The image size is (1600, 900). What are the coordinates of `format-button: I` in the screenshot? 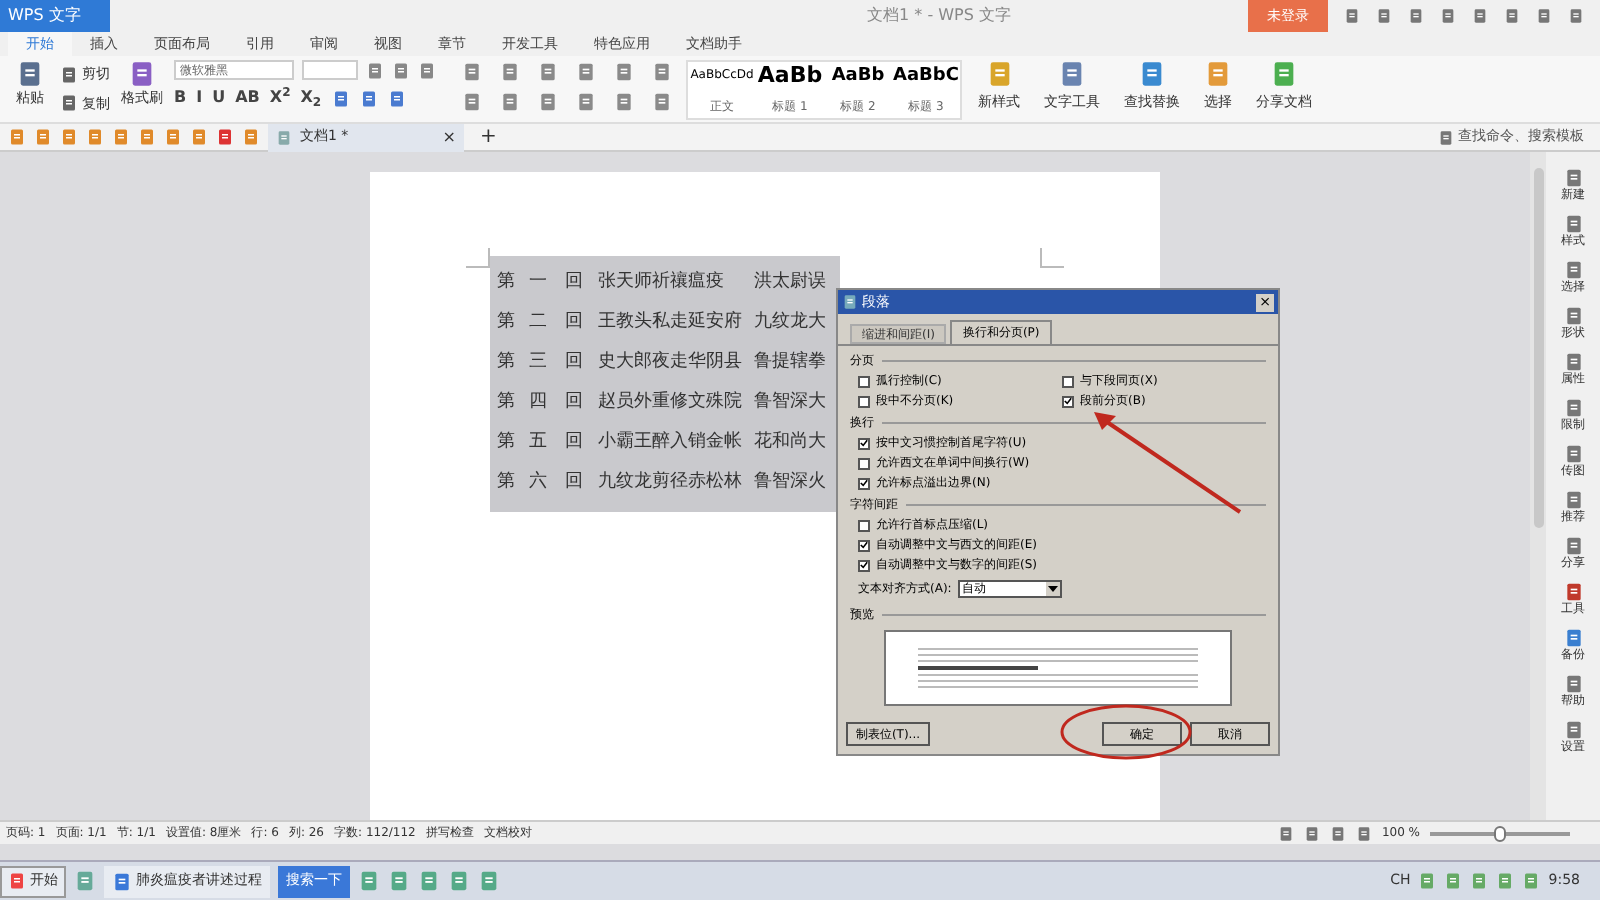 It's located at (199, 98).